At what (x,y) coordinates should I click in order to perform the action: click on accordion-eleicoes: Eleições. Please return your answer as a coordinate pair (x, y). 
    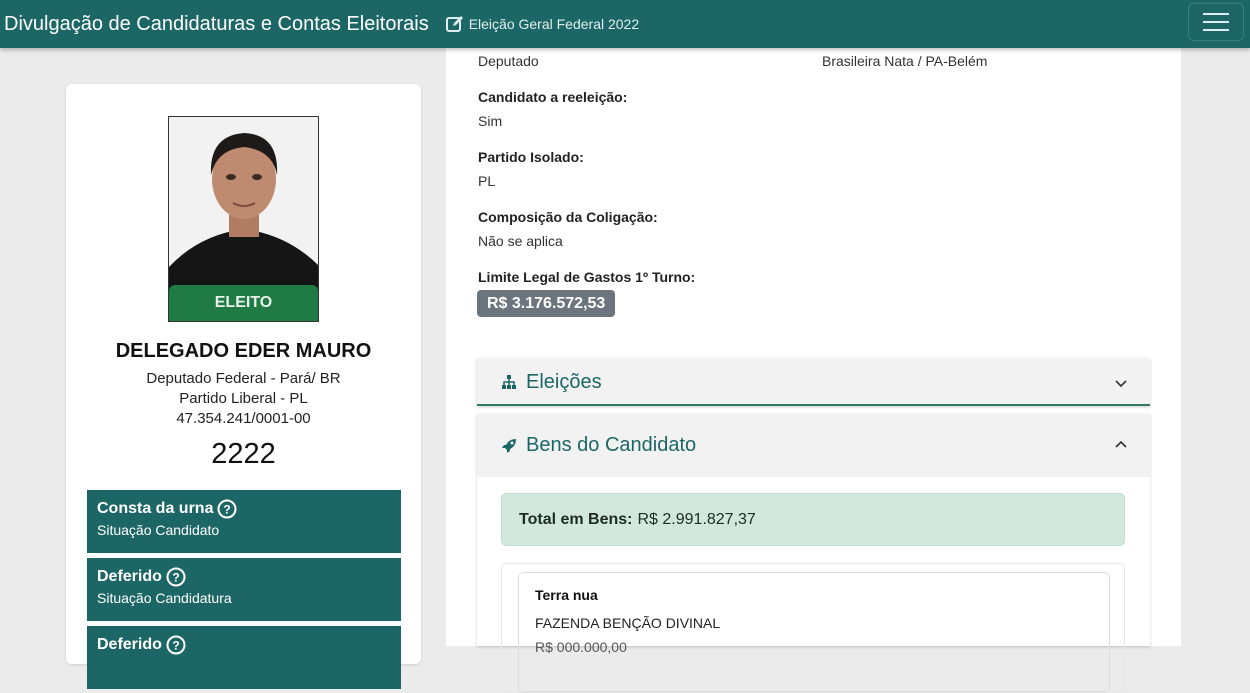
    Looking at the image, I should click on (813, 382).